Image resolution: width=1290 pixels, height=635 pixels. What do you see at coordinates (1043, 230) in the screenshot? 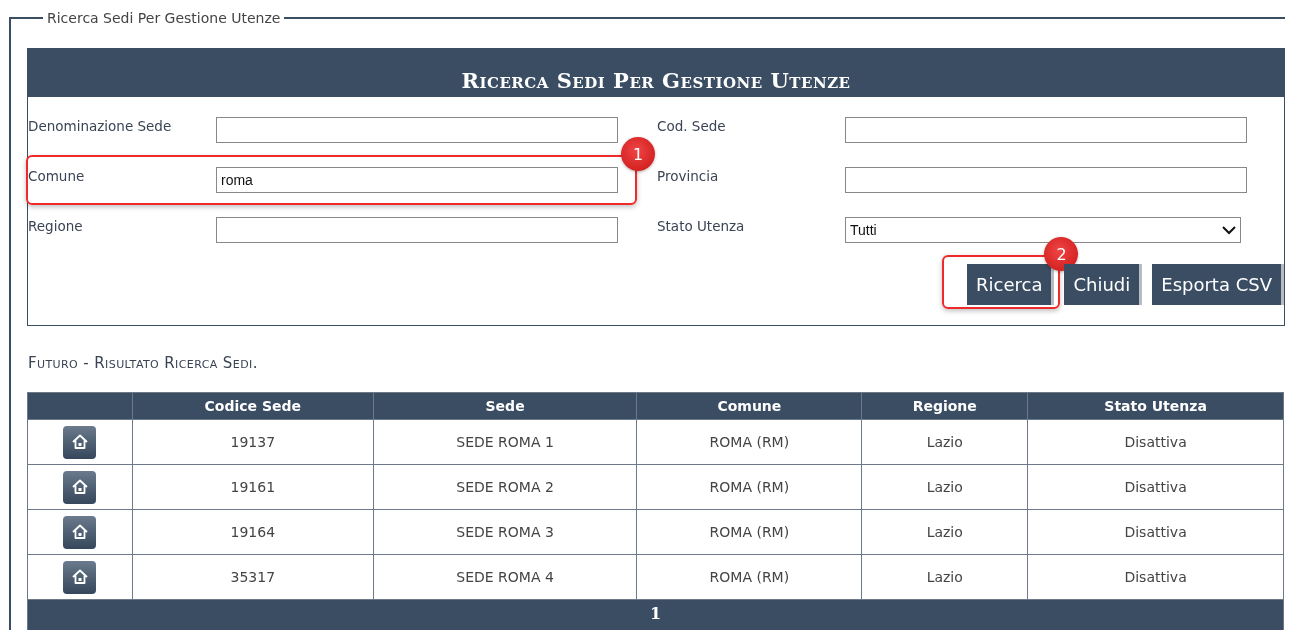
I see `select-field: Tutti` at bounding box center [1043, 230].